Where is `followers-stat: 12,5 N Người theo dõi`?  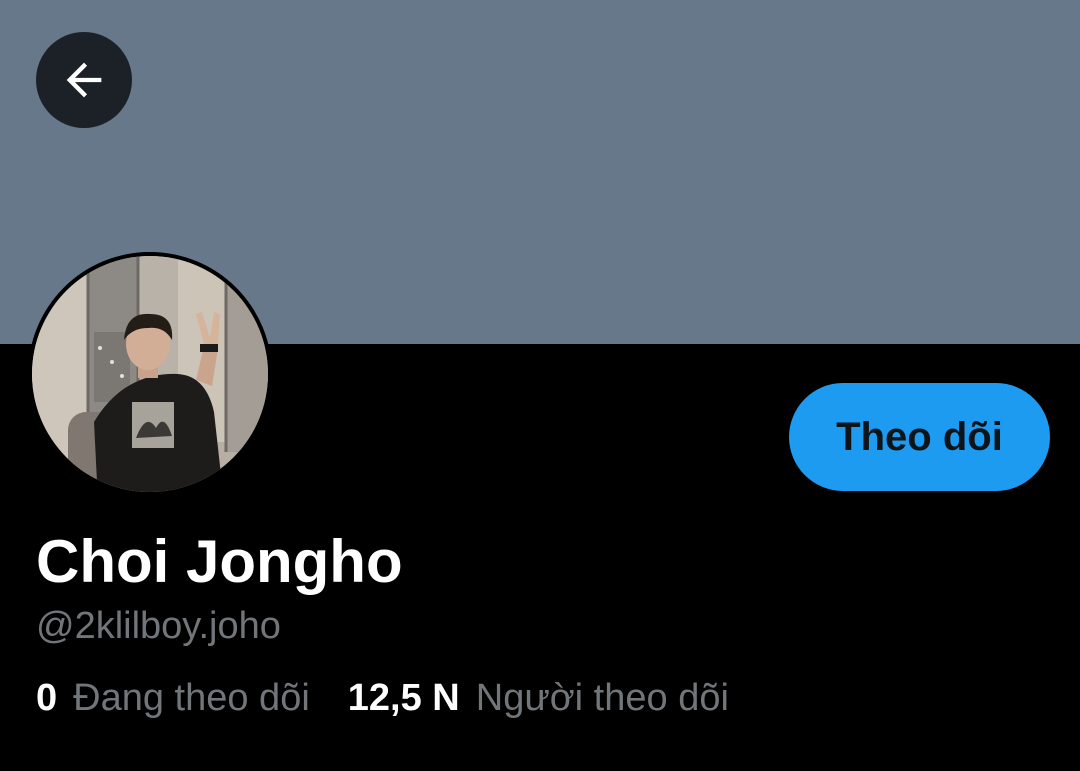
followers-stat: 12,5 N Người theo dõi is located at coordinates (538, 698).